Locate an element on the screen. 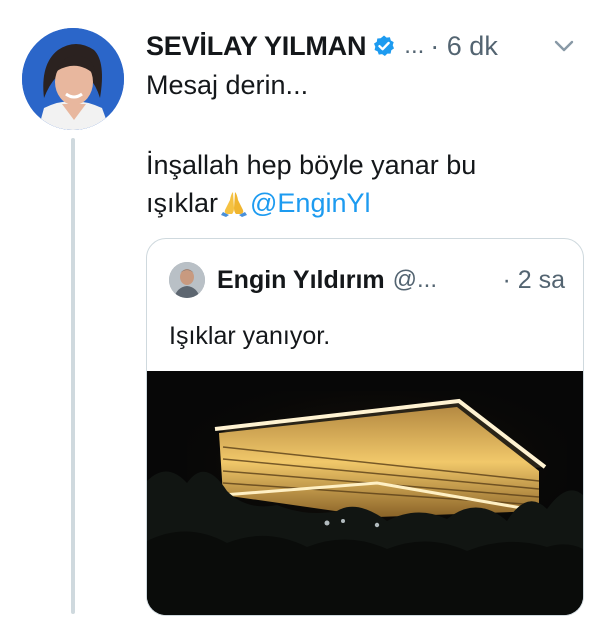  mention-link: @EnginYl is located at coordinates (310, 203).